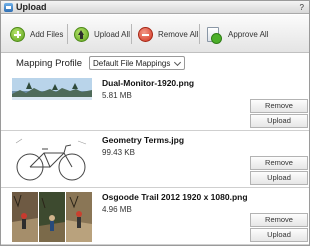 This screenshot has width=320, height=246. Describe the element at coordinates (117, 95) in the screenshot. I see `file-size: 5.81 MB` at that location.